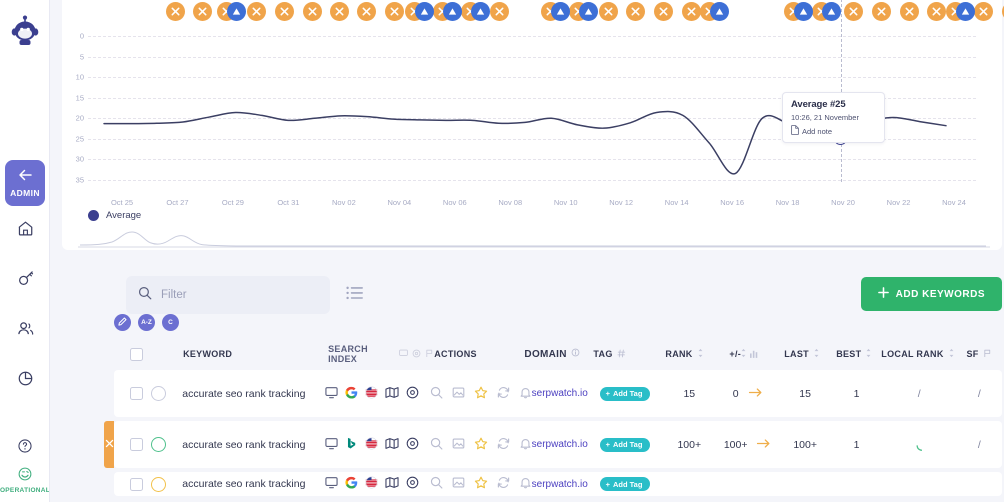 The height and width of the screenshot is (502, 1004). Describe the element at coordinates (25, 448) in the screenshot. I see `sidebar-item-help` at that location.